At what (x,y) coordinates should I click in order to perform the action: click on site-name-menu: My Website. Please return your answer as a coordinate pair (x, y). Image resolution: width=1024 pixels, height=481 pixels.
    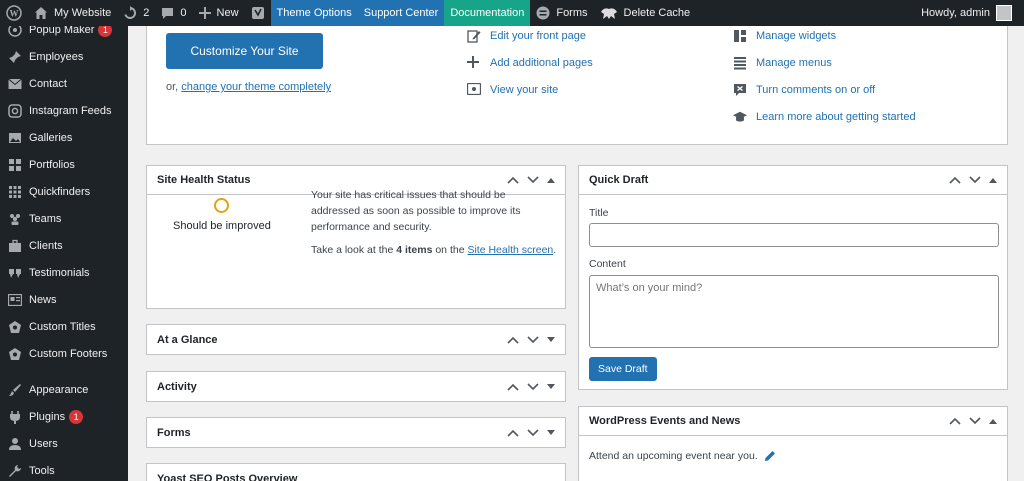
    Looking at the image, I should click on (72, 13).